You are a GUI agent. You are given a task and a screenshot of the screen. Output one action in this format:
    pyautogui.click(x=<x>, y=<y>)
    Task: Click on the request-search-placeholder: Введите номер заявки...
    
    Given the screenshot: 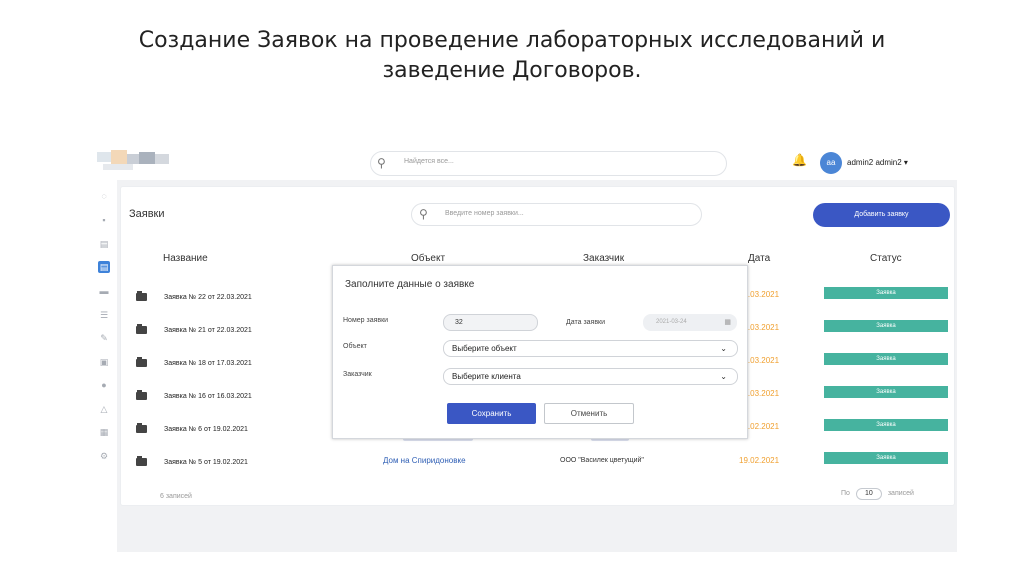 What is the action you would take?
    pyautogui.click(x=484, y=213)
    